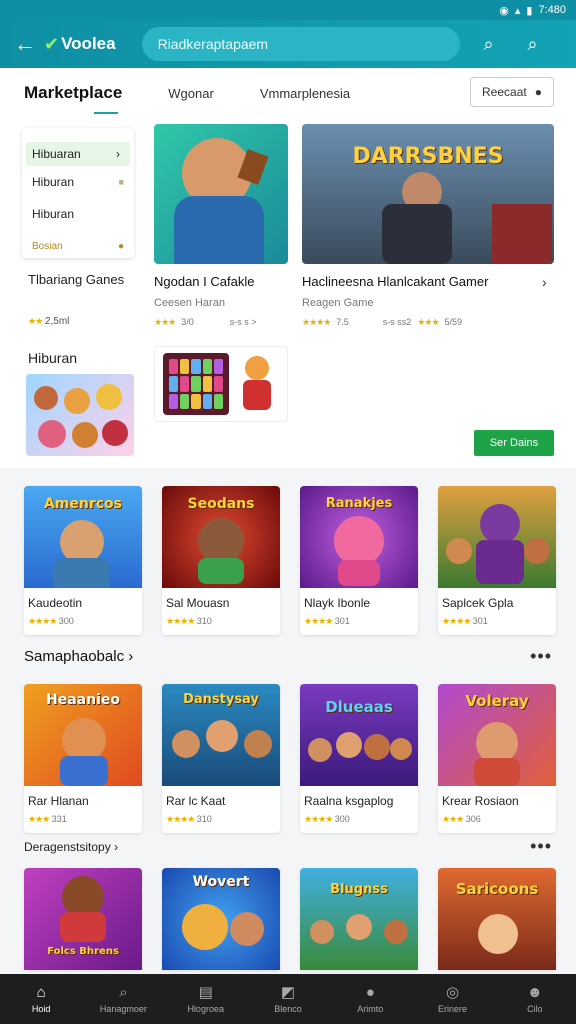 This screenshot has height=1024, width=576. Describe the element at coordinates (73, 93) in the screenshot. I see `tab-marketplace: Marketplace` at that location.